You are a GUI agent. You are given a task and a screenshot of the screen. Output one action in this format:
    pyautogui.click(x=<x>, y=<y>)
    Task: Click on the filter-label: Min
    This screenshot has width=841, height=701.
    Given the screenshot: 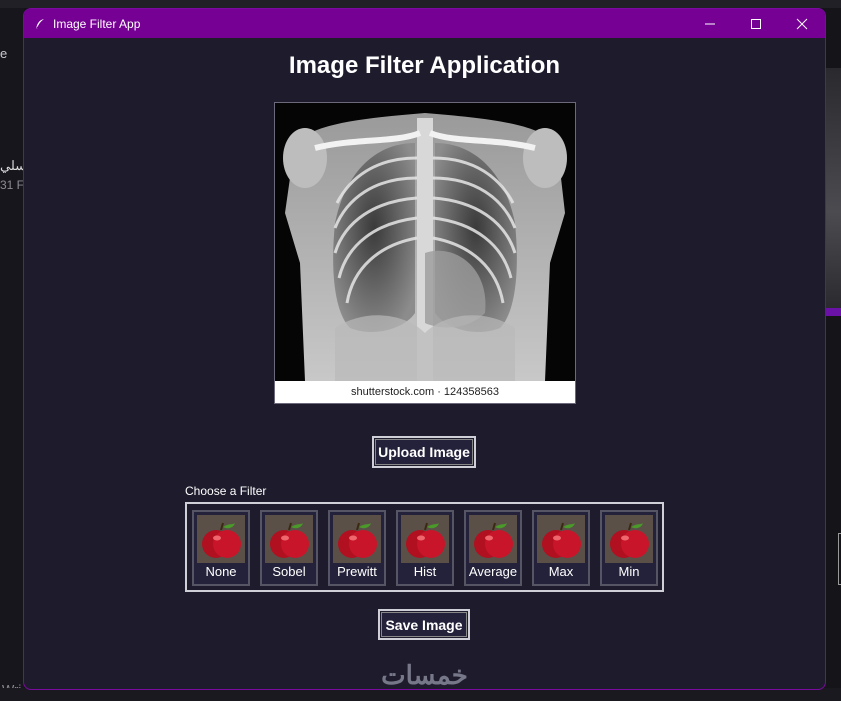 What is the action you would take?
    pyautogui.click(x=629, y=571)
    